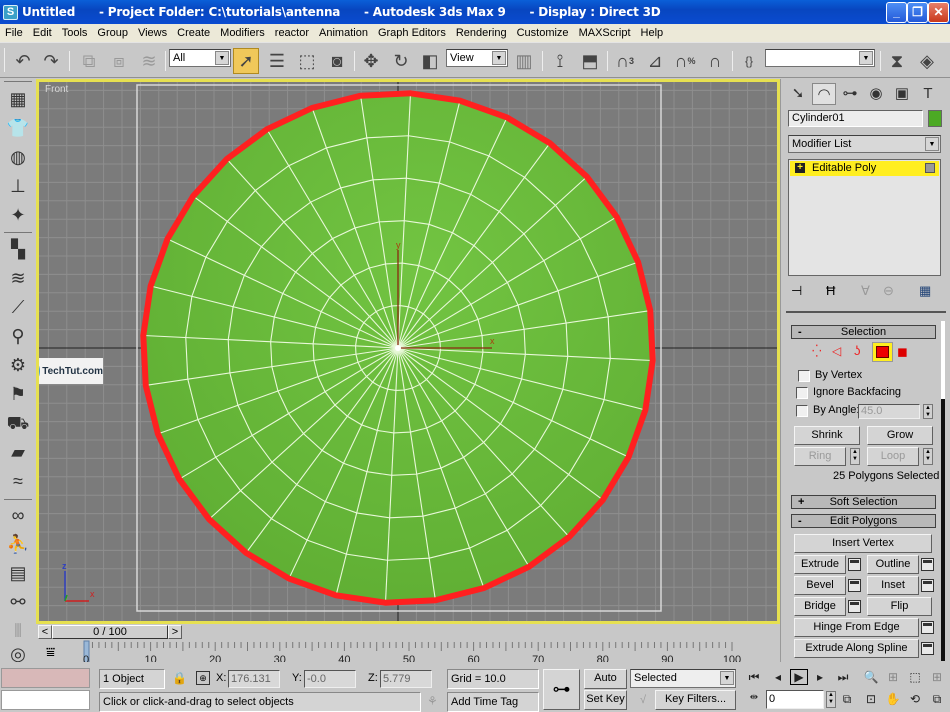 The width and height of the screenshot is (950, 712). I want to click on menu-reactor: reactor, so click(292, 33).